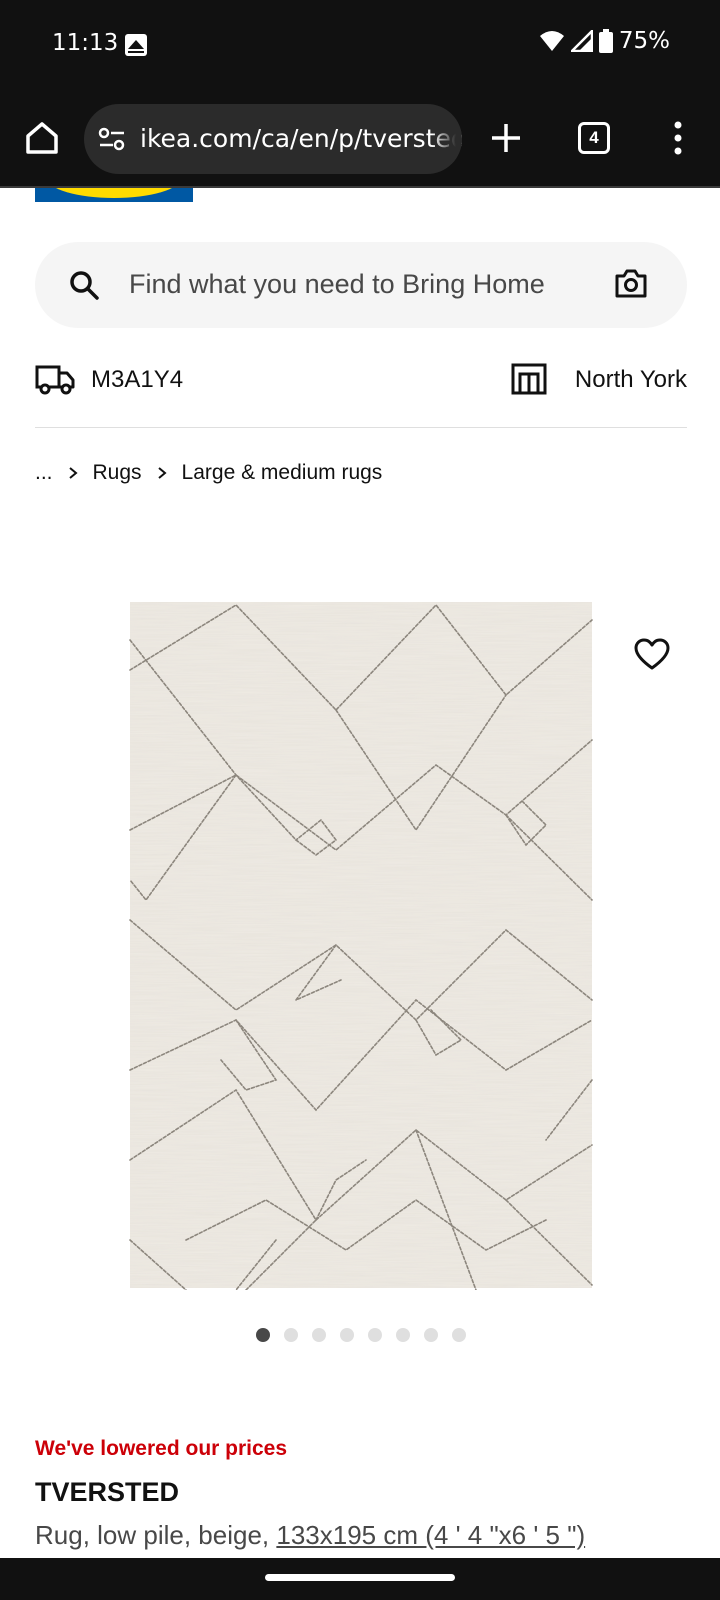 The width and height of the screenshot is (720, 1600). What do you see at coordinates (107, 1492) in the screenshot?
I see `product-name: TVERSTED` at bounding box center [107, 1492].